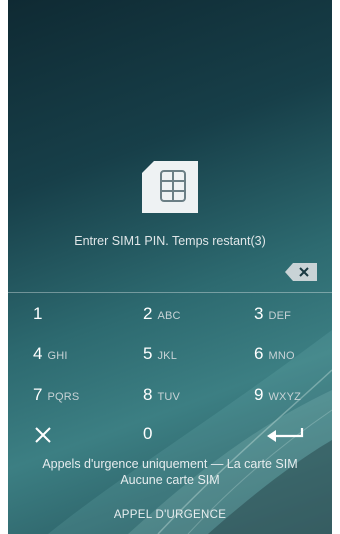 The height and width of the screenshot is (534, 340). Describe the element at coordinates (170, 480) in the screenshot. I see `status-line-2: Aucune carte SIM` at that location.